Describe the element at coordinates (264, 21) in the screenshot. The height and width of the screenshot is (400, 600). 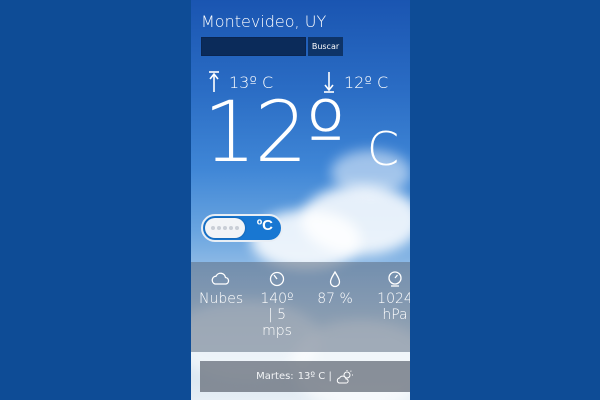
I see `location-title: Montevideo, UY` at that location.